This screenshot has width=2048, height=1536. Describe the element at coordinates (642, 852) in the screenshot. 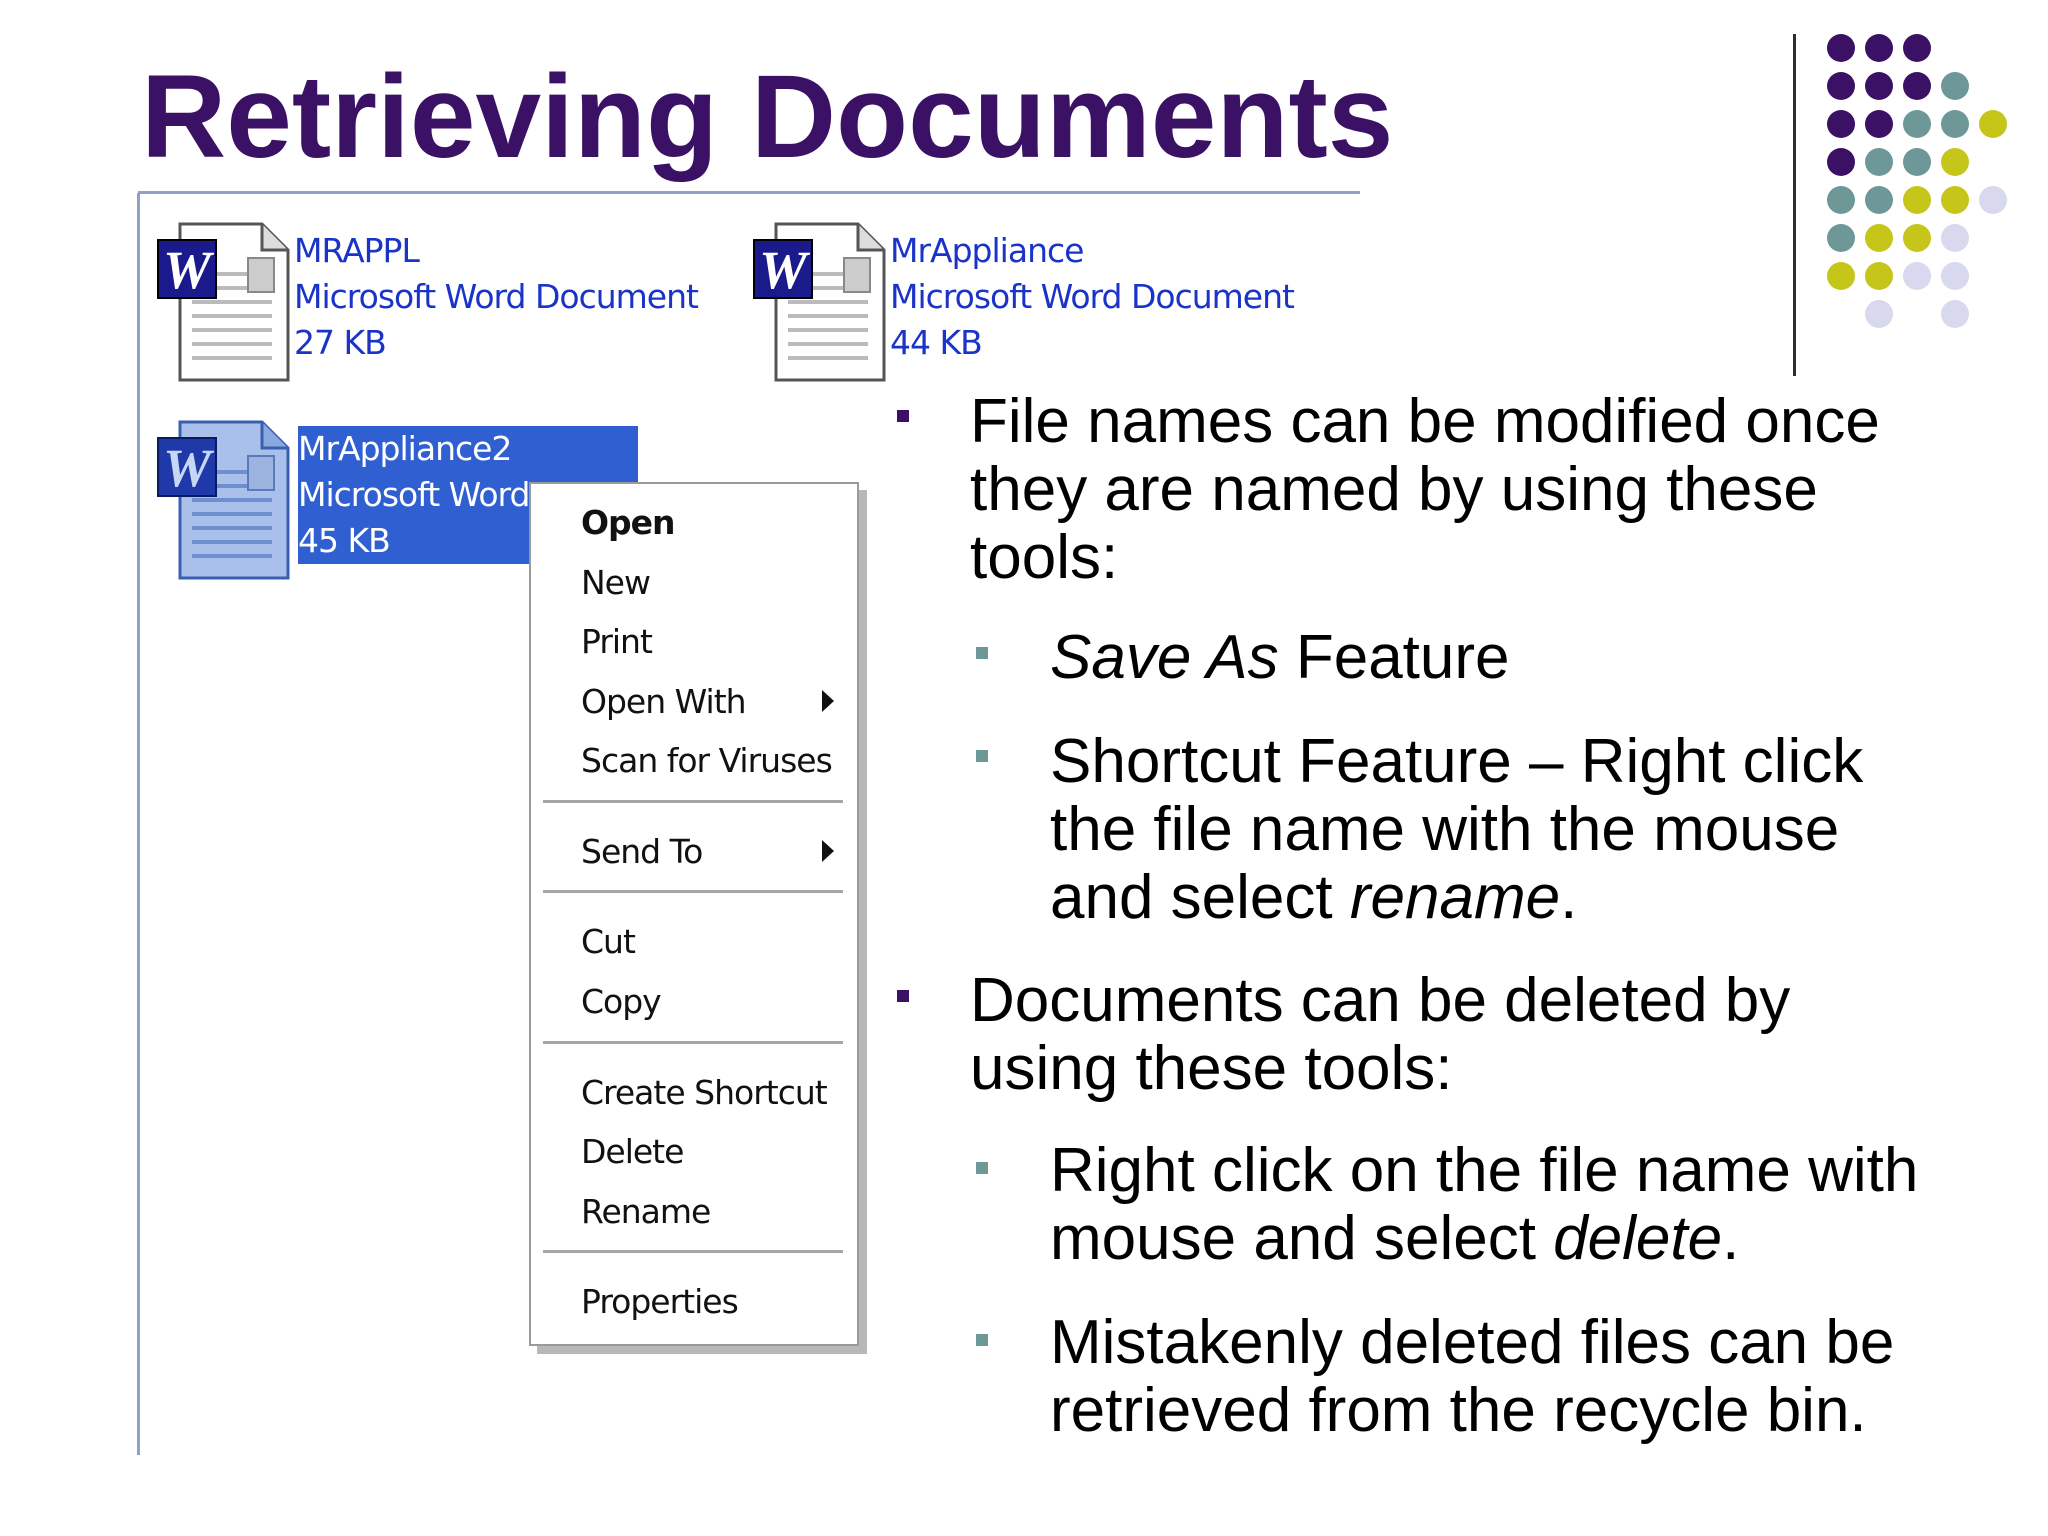

I see `menu-item-send-to: Send To` at that location.